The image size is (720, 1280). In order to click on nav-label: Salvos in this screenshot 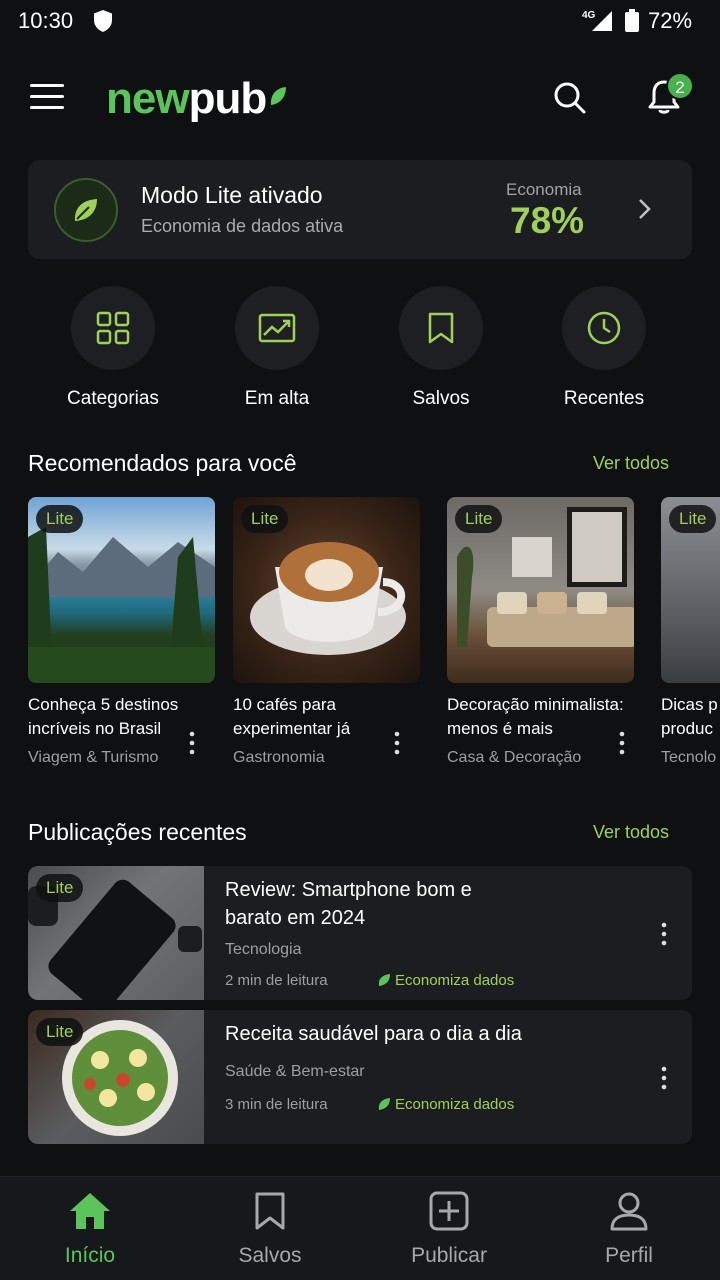, I will do `click(270, 1255)`.